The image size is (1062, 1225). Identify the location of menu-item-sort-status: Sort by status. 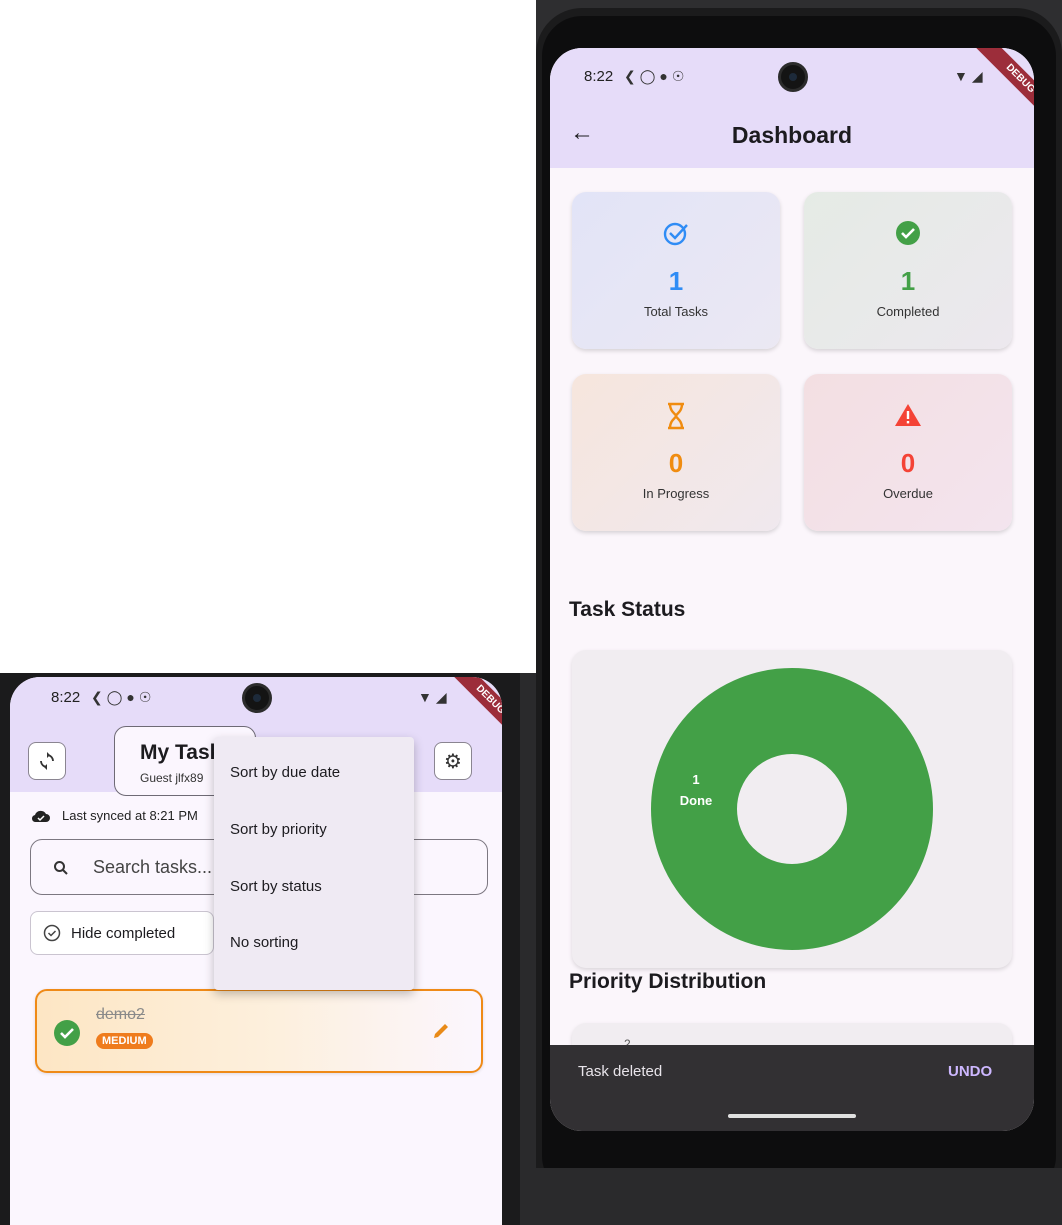
(276, 886).